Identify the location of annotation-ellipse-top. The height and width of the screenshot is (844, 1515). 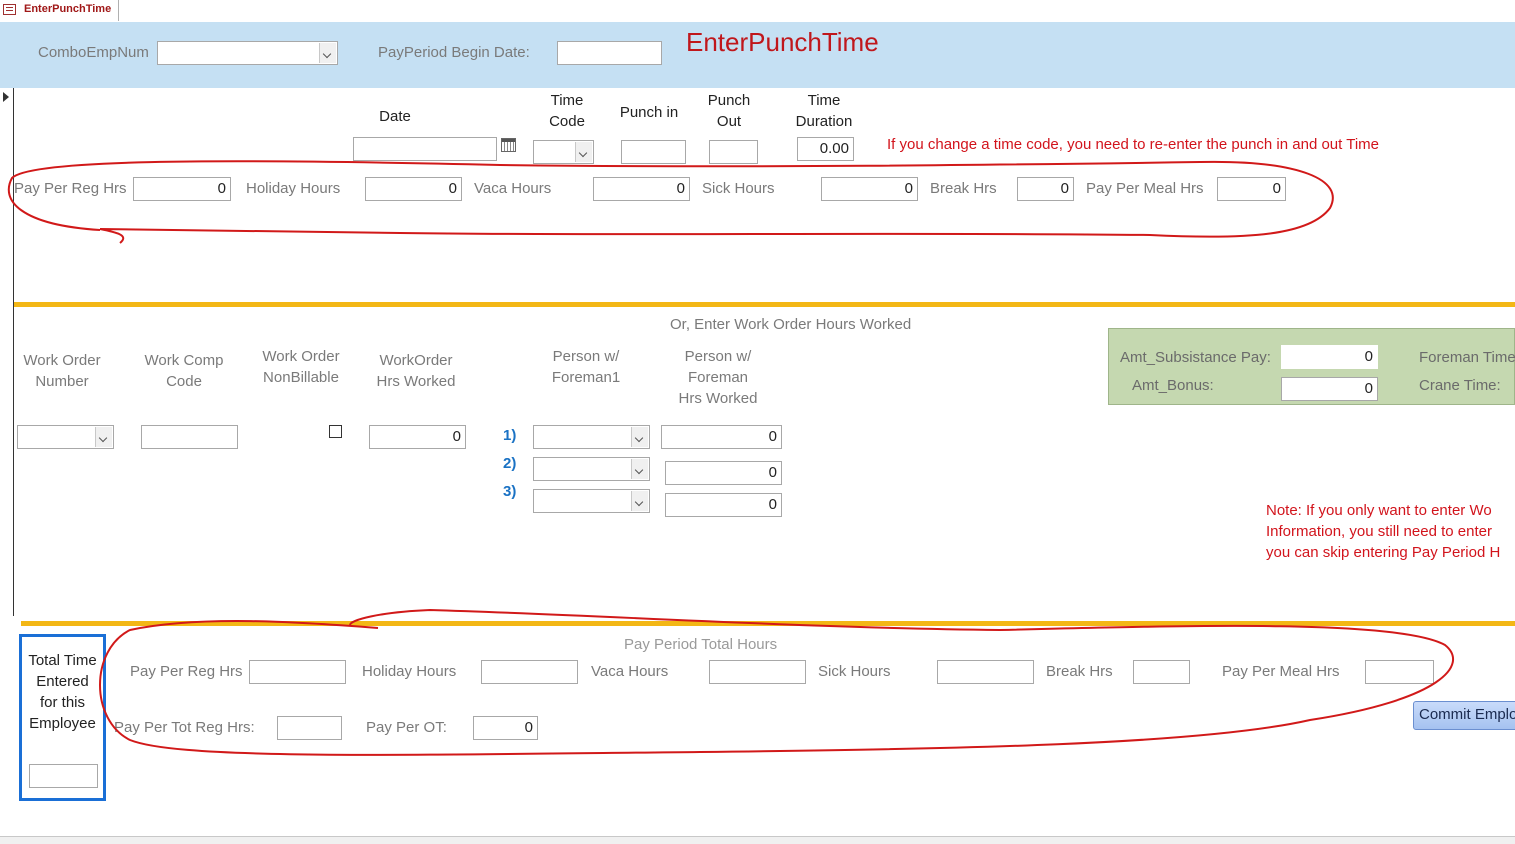
(670, 202).